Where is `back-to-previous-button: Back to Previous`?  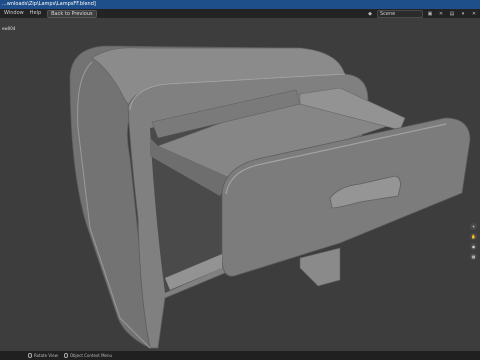 back-to-previous-button: Back to Previous is located at coordinates (72, 13).